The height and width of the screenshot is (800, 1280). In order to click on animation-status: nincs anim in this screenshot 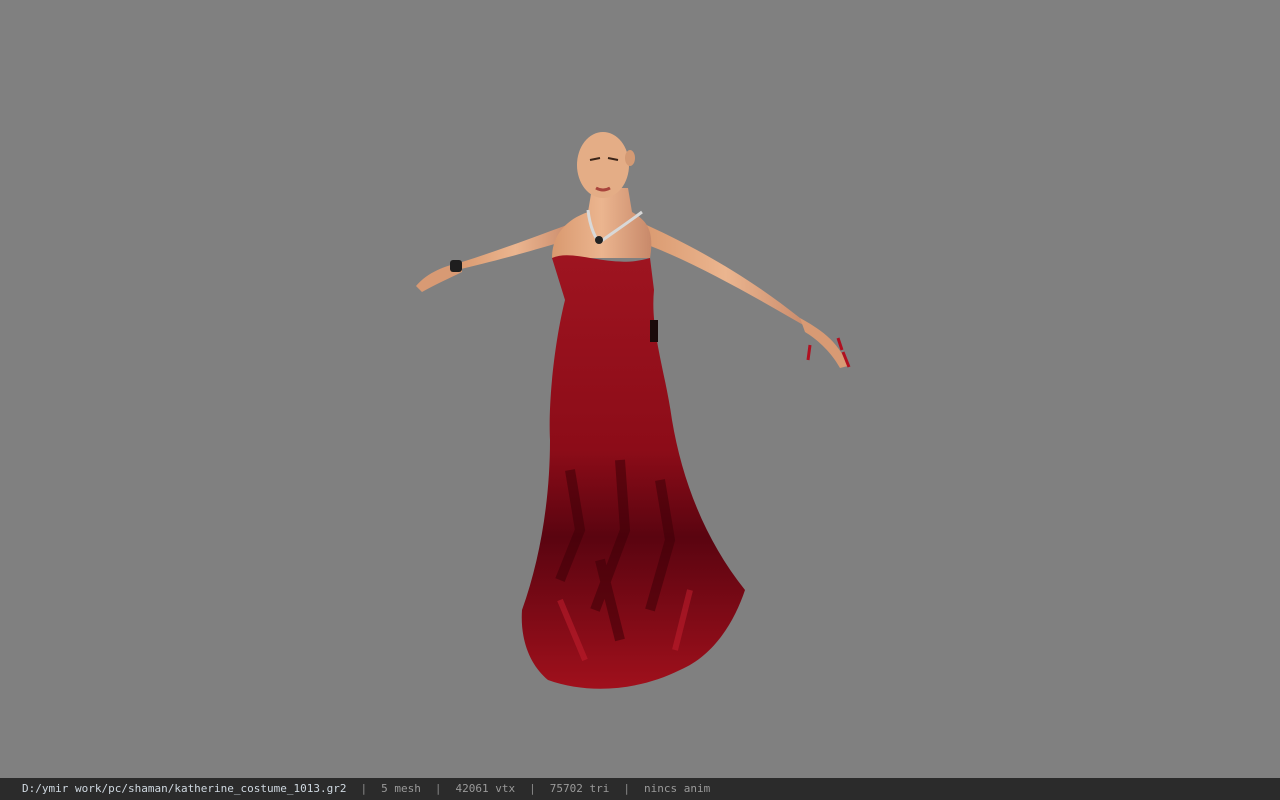, I will do `click(677, 788)`.